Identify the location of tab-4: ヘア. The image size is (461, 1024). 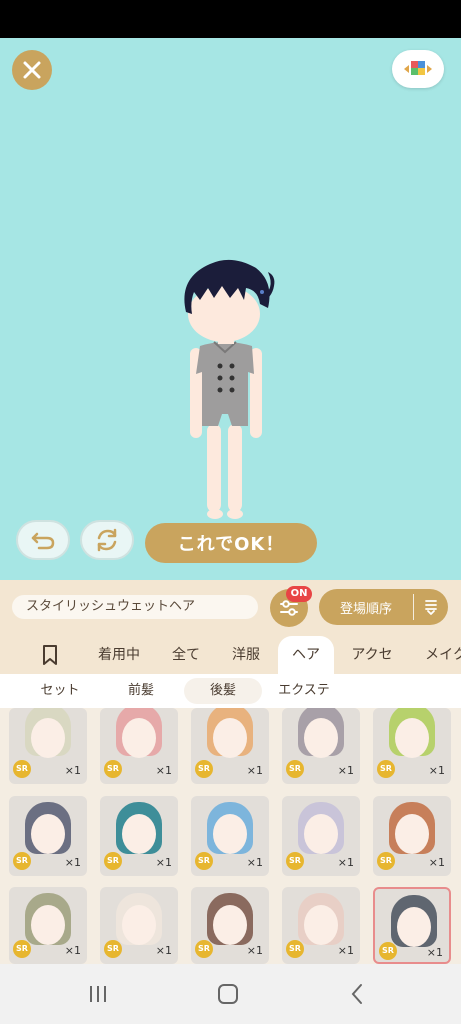
(306, 655).